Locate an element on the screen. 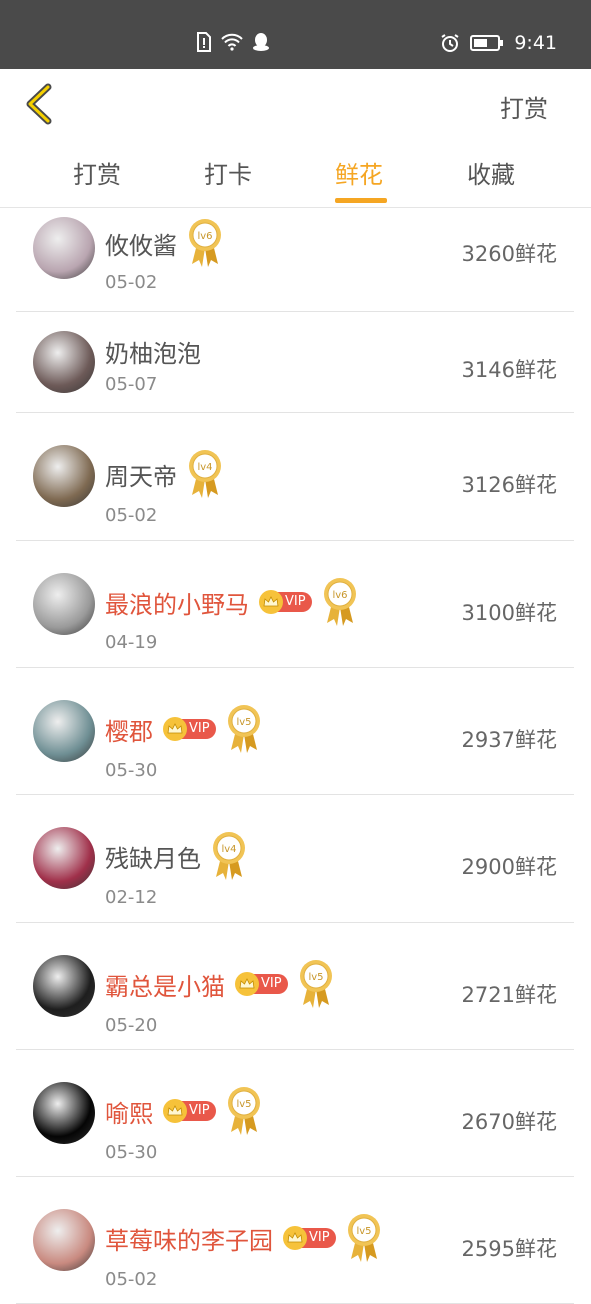 The height and width of the screenshot is (1304, 591). alarm-icon is located at coordinates (450, 43).